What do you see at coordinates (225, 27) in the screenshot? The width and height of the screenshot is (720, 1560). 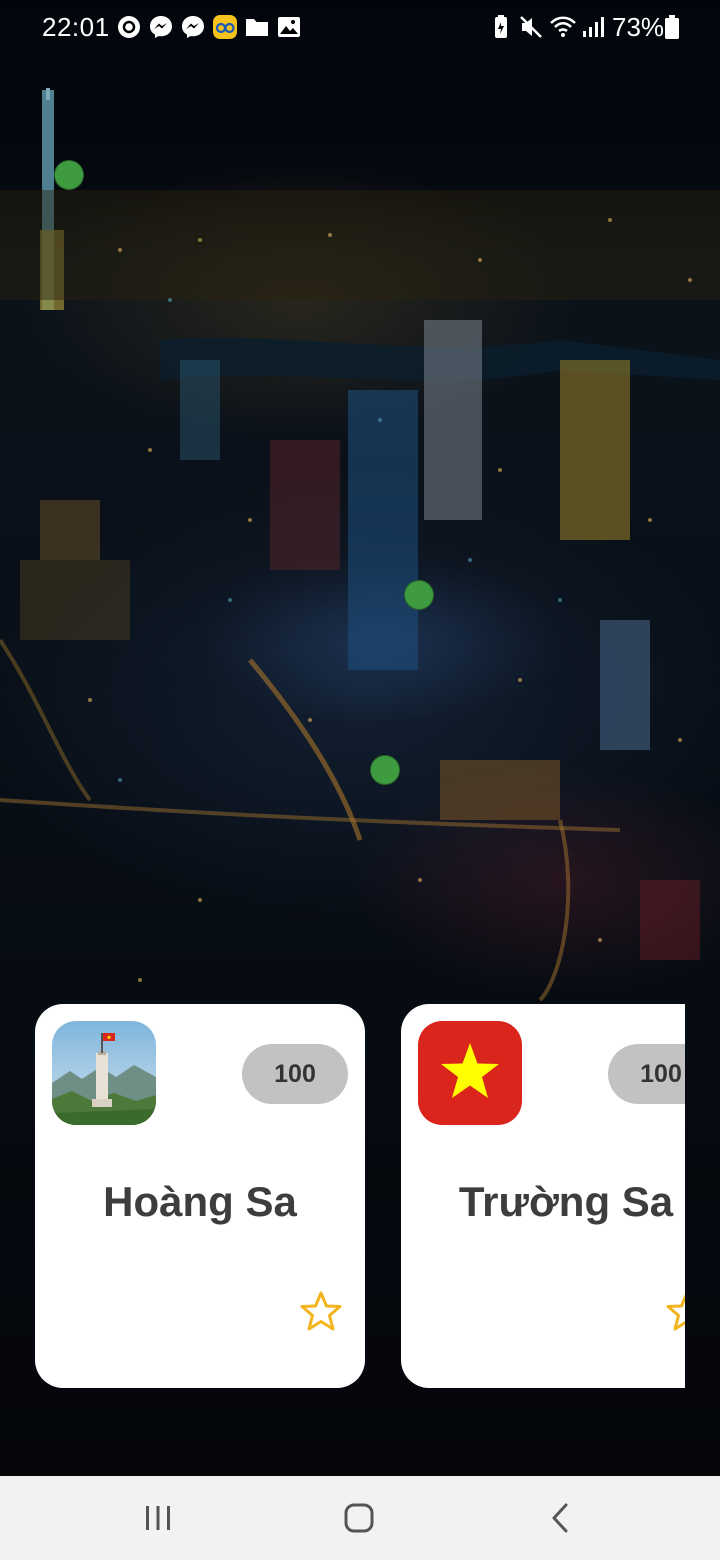 I see `be-app-icon` at bounding box center [225, 27].